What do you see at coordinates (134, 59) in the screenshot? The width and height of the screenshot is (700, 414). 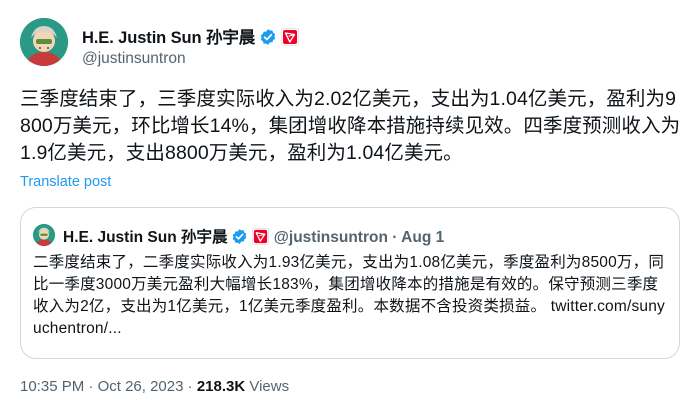 I see `author-handle: @justinsuntron` at bounding box center [134, 59].